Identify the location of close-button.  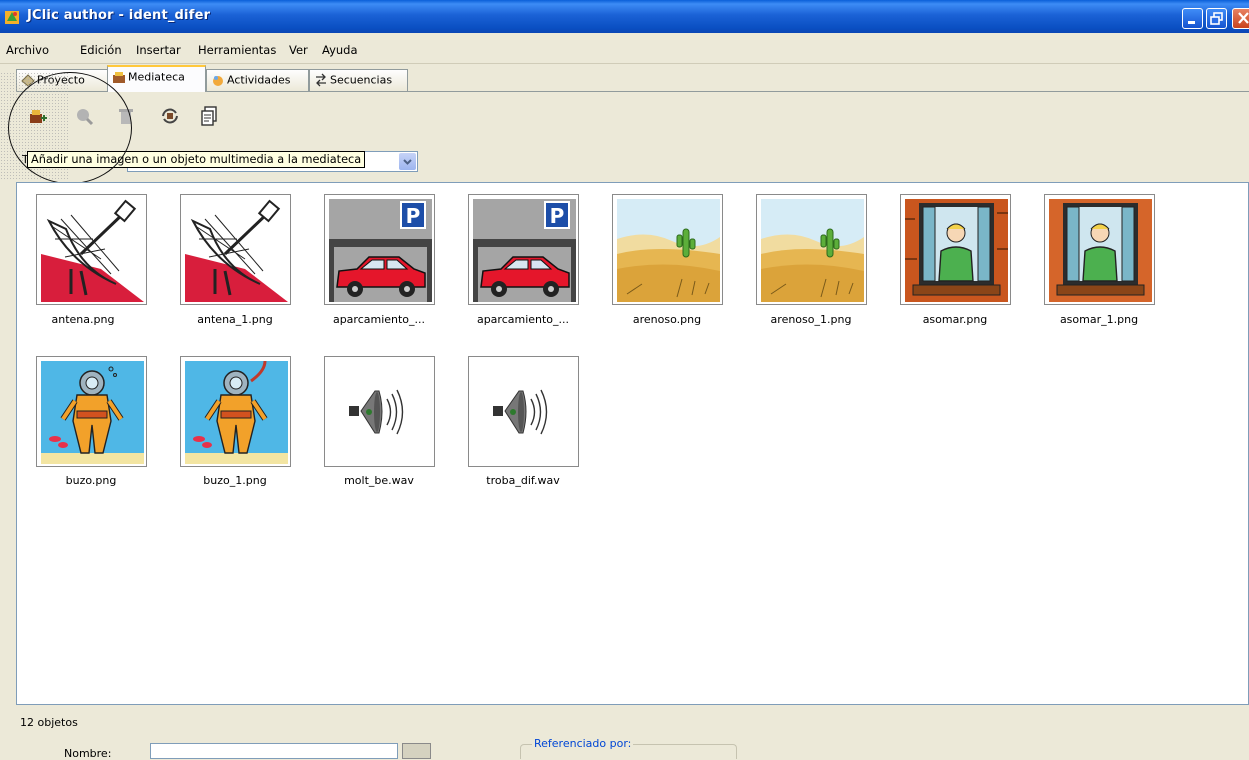
(1240, 18).